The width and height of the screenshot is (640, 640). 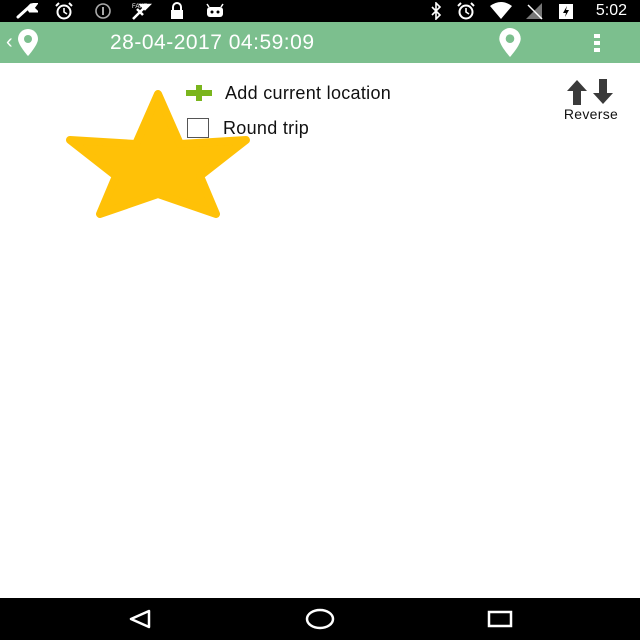 I want to click on home-circle-icon, so click(x=320, y=619).